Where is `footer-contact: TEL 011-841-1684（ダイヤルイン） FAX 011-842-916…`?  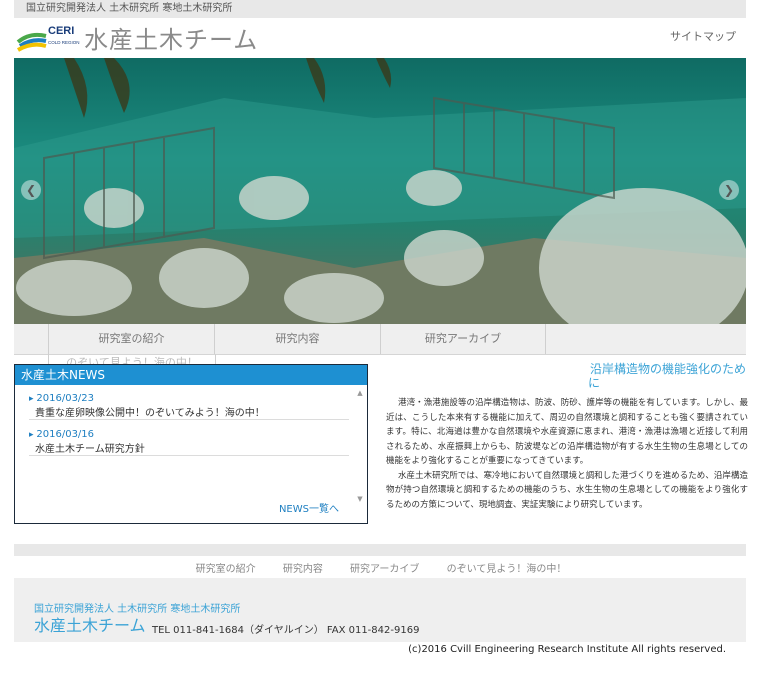 footer-contact: TEL 011-841-1684（ダイヤルイン） FAX 011-842-916… is located at coordinates (286, 630).